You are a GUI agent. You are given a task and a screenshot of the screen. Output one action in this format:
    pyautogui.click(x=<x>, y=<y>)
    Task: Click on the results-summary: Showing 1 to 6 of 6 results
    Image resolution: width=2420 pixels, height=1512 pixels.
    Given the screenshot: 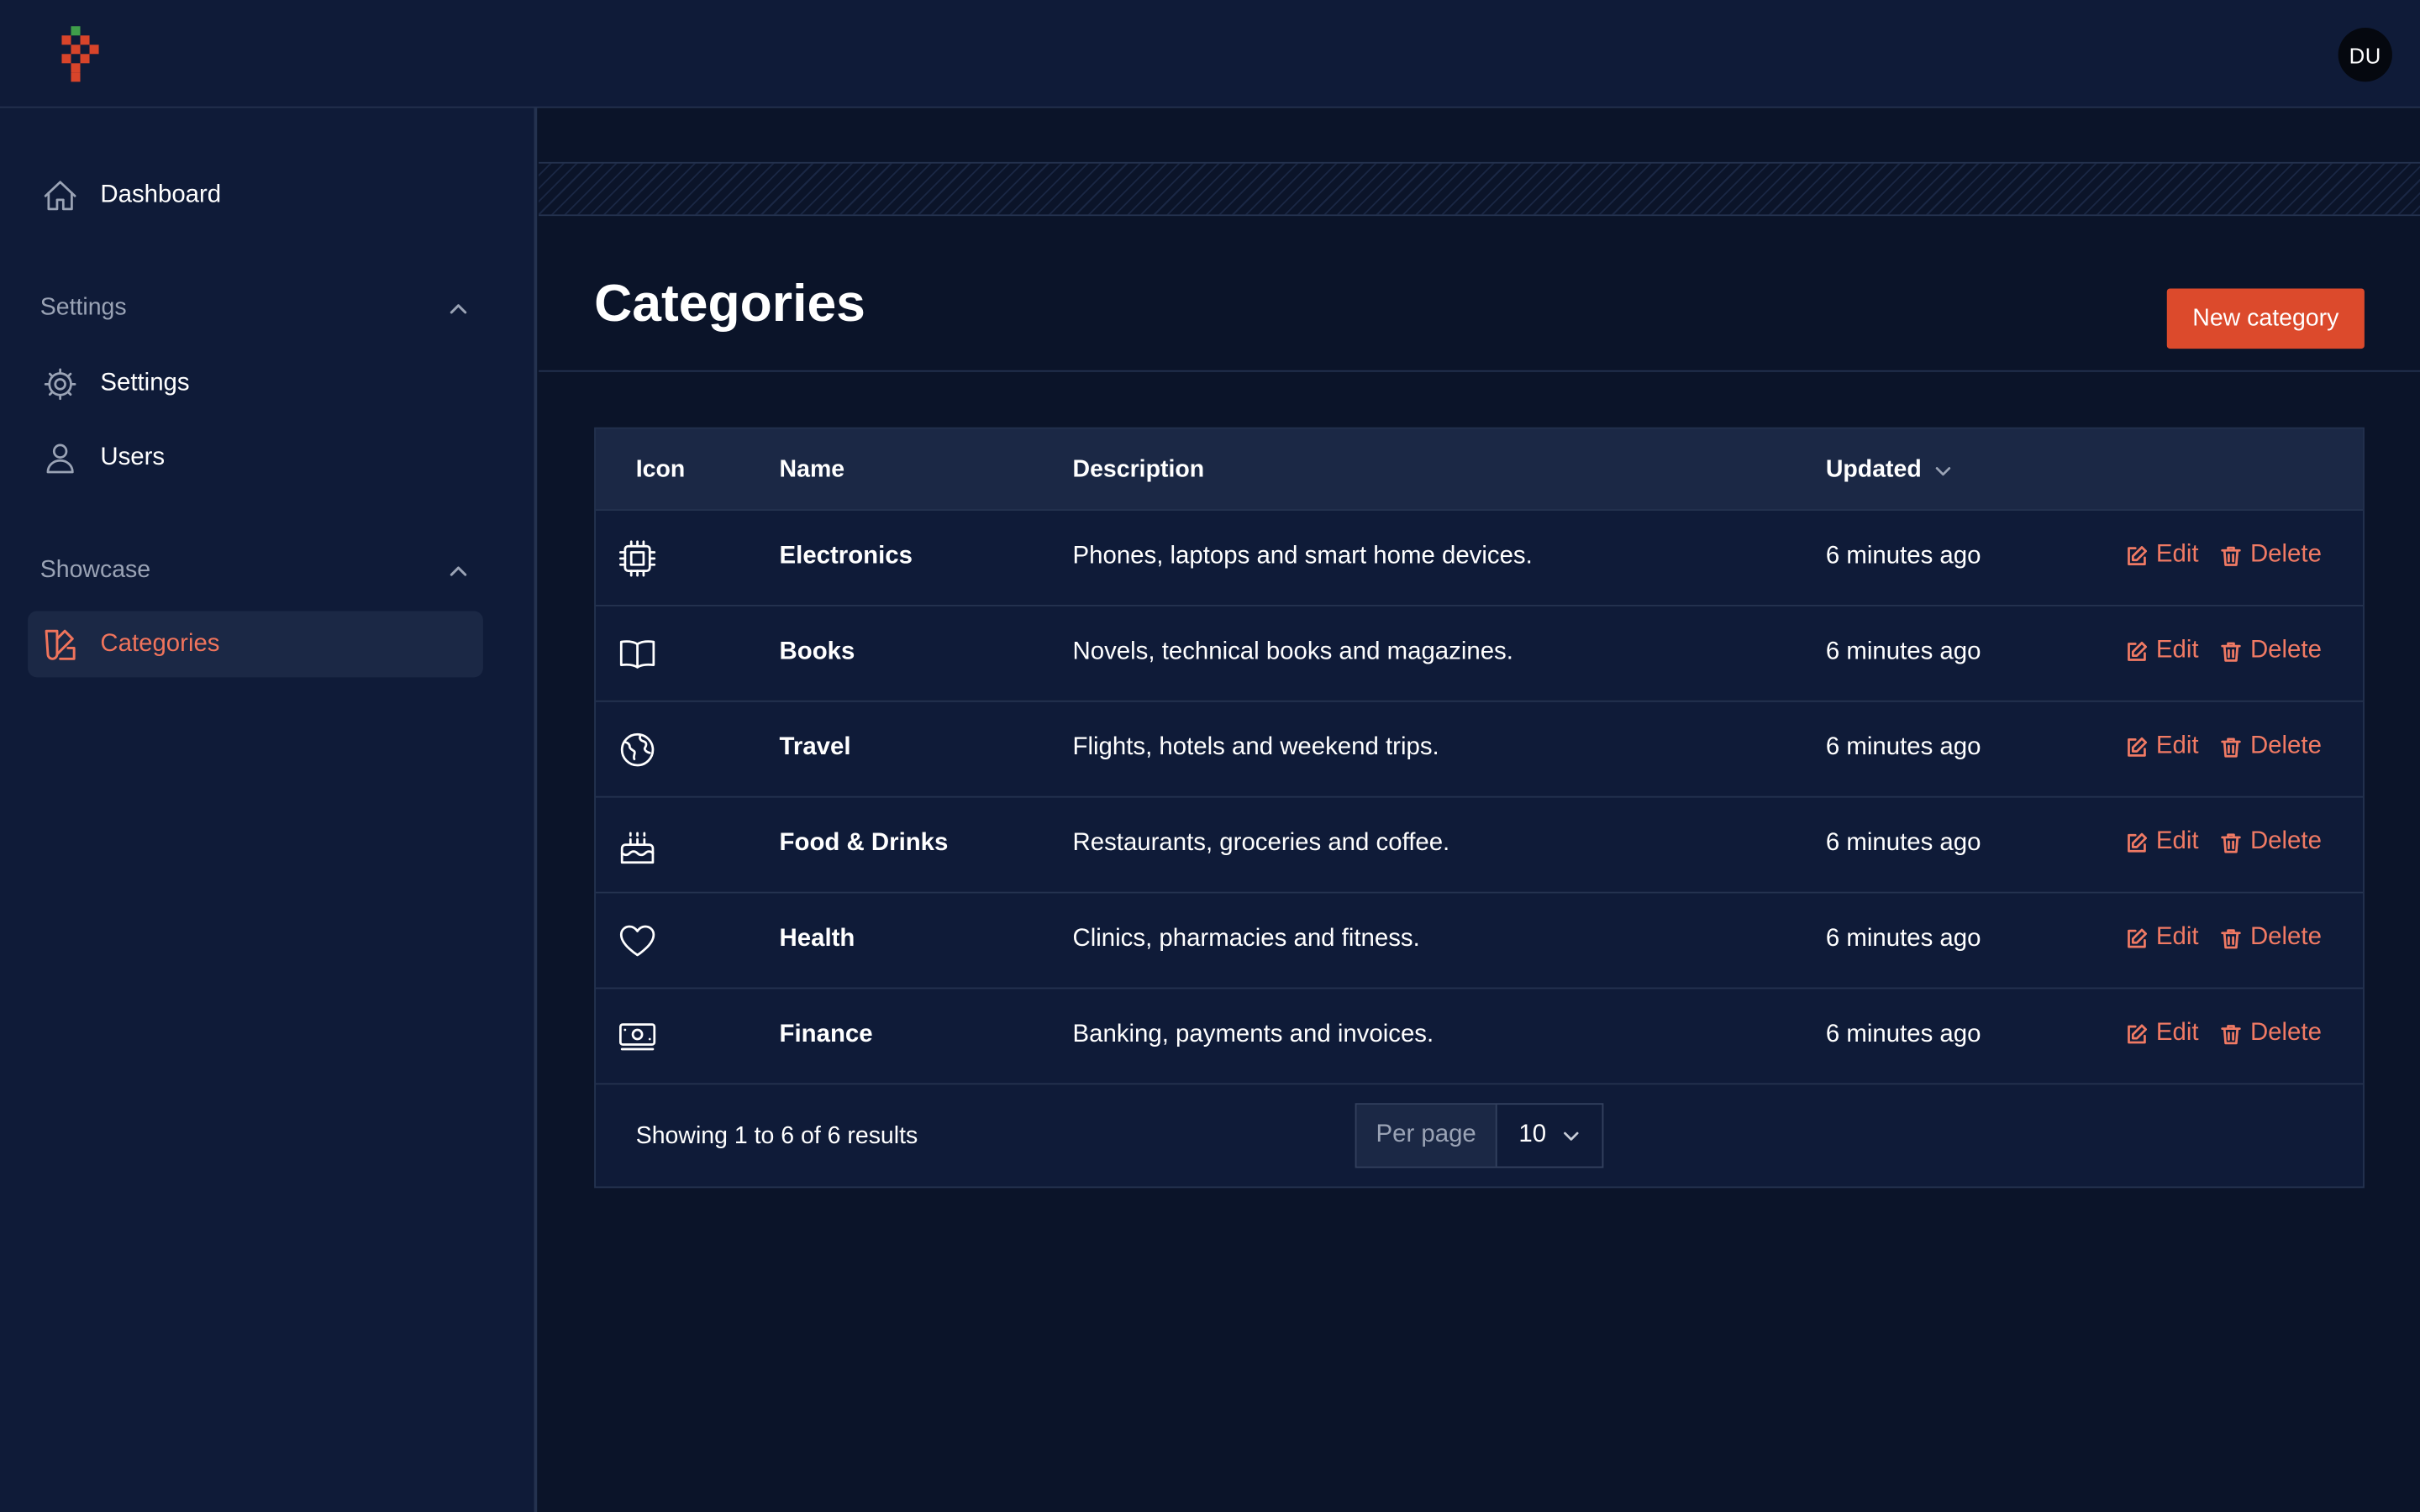 What is the action you would take?
    pyautogui.click(x=777, y=1136)
    